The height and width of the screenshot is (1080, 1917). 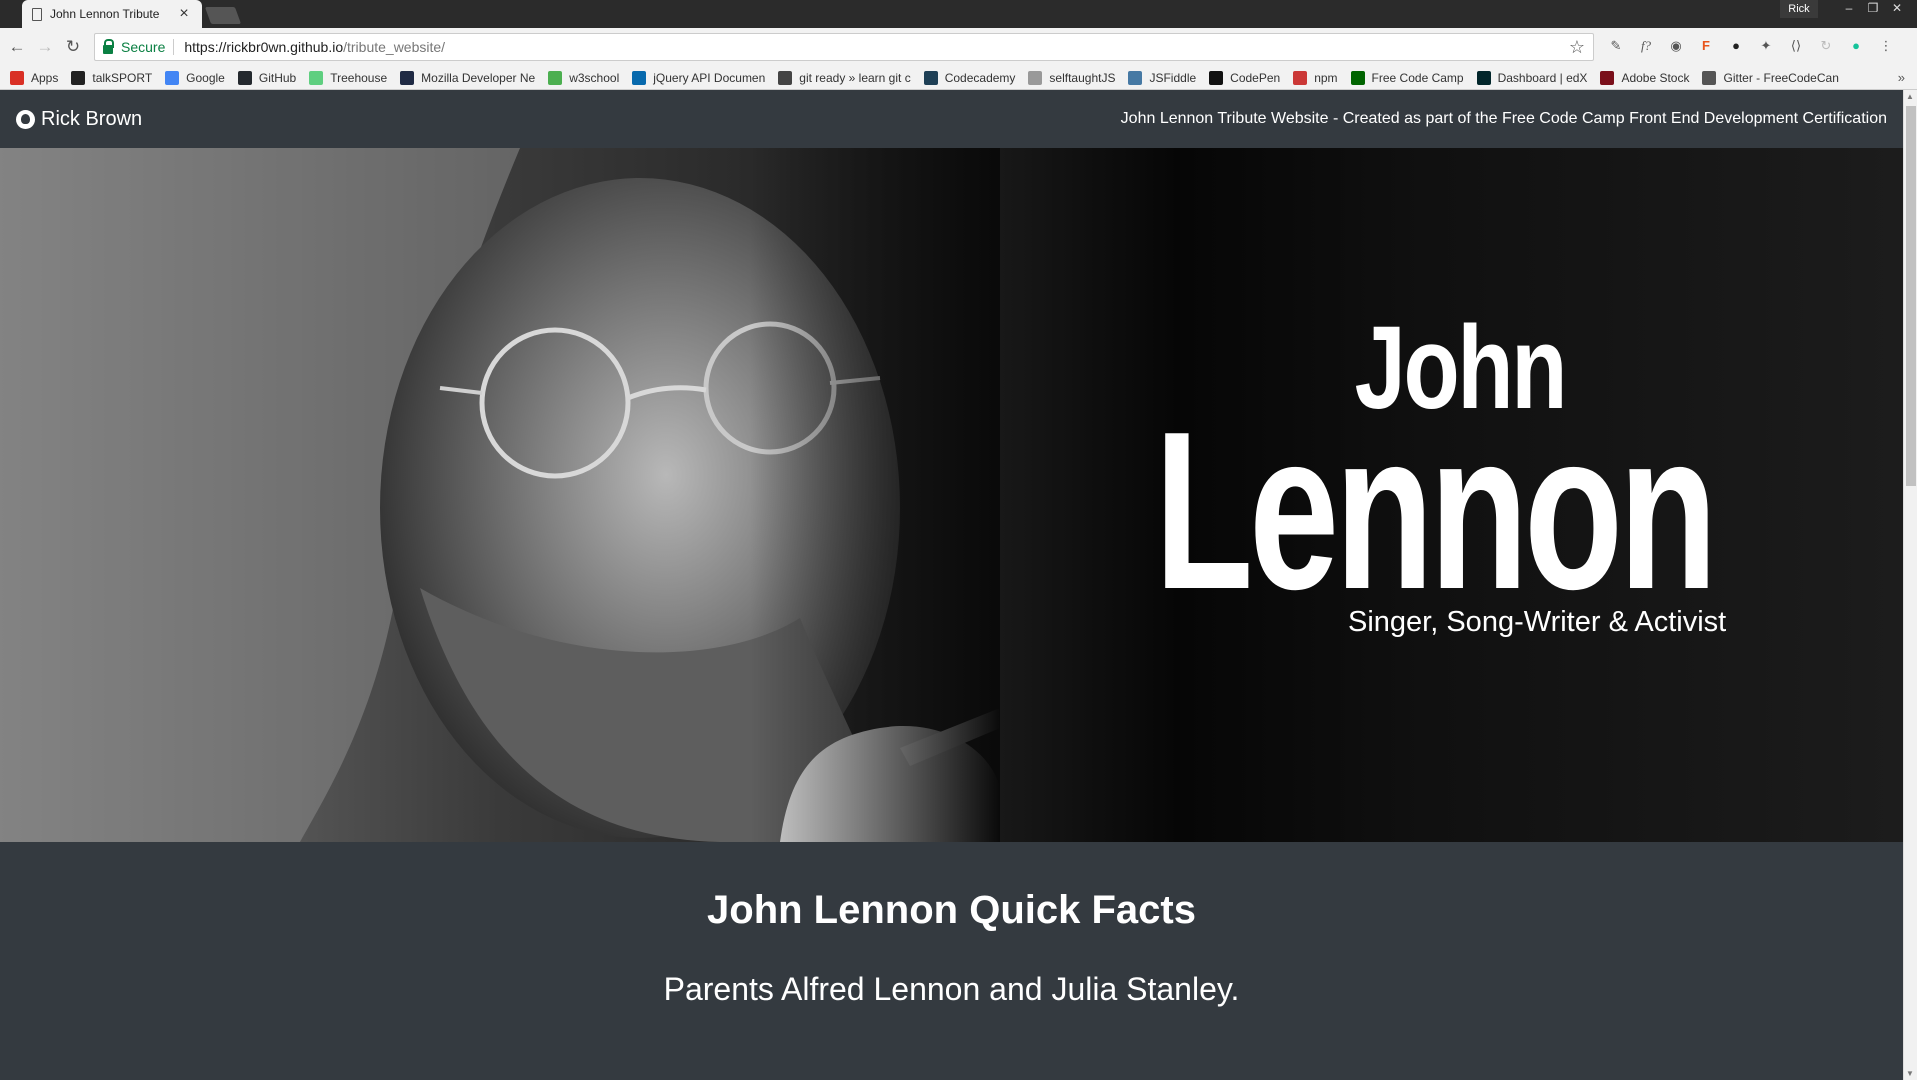 I want to click on back-icon: ←, so click(x=17, y=47).